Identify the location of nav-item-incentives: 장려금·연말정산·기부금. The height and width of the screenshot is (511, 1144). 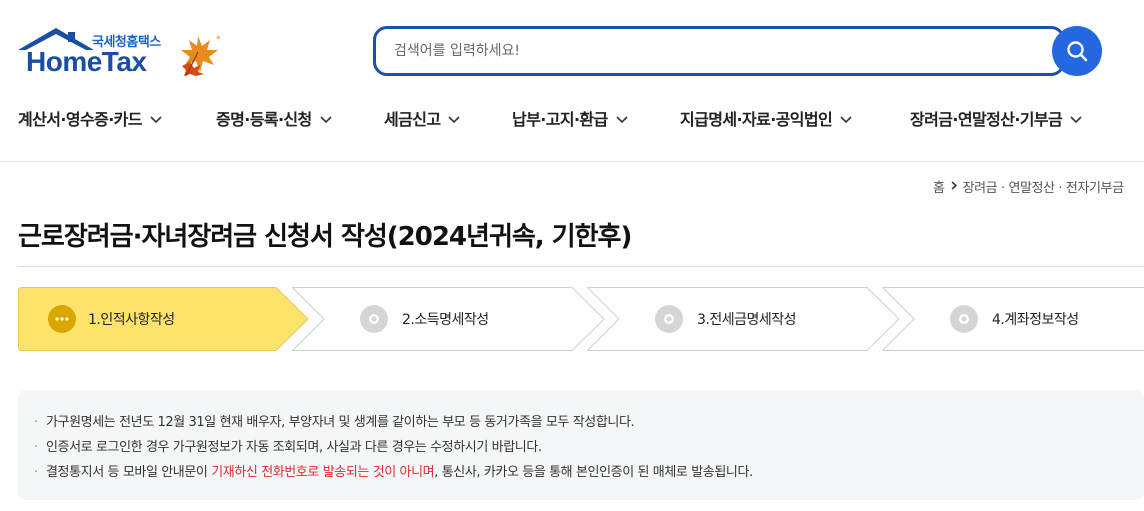
(996, 118).